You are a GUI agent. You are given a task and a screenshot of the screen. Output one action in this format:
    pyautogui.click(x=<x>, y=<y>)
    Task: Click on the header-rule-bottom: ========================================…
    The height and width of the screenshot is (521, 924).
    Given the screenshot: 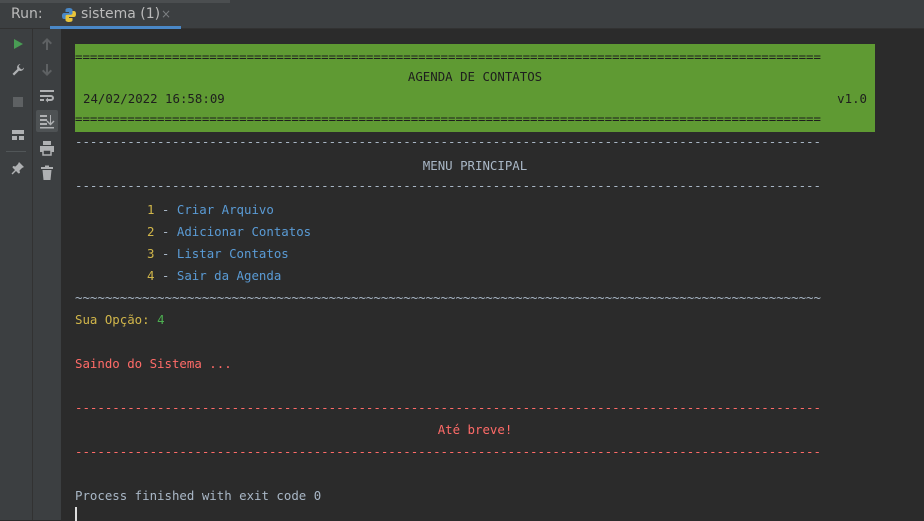 What is the action you would take?
    pyautogui.click(x=448, y=118)
    